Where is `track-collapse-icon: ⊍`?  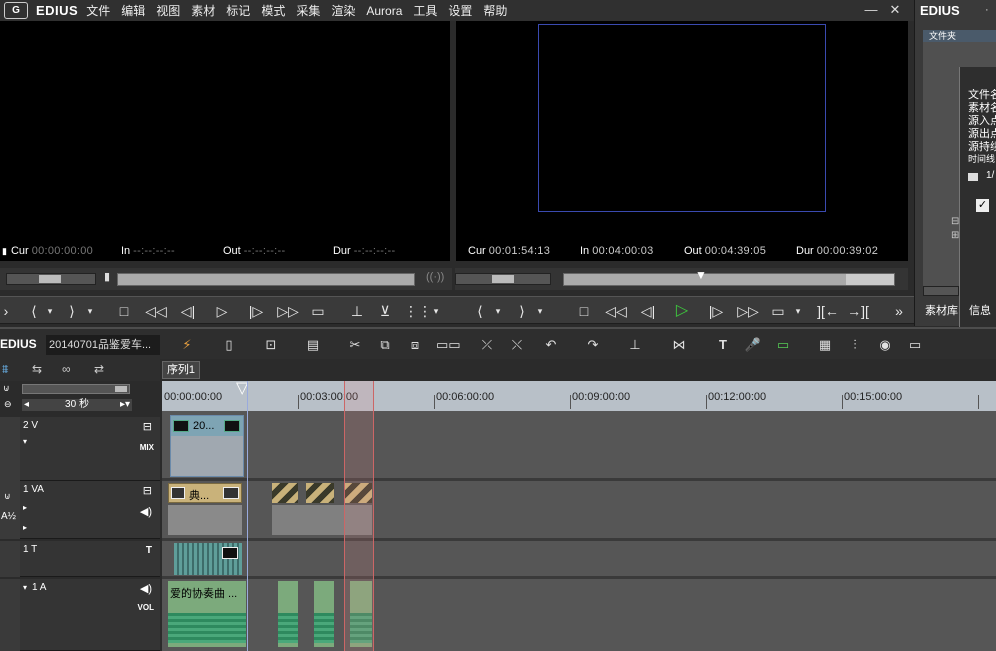
track-collapse-icon: ⊍ is located at coordinates (6, 388).